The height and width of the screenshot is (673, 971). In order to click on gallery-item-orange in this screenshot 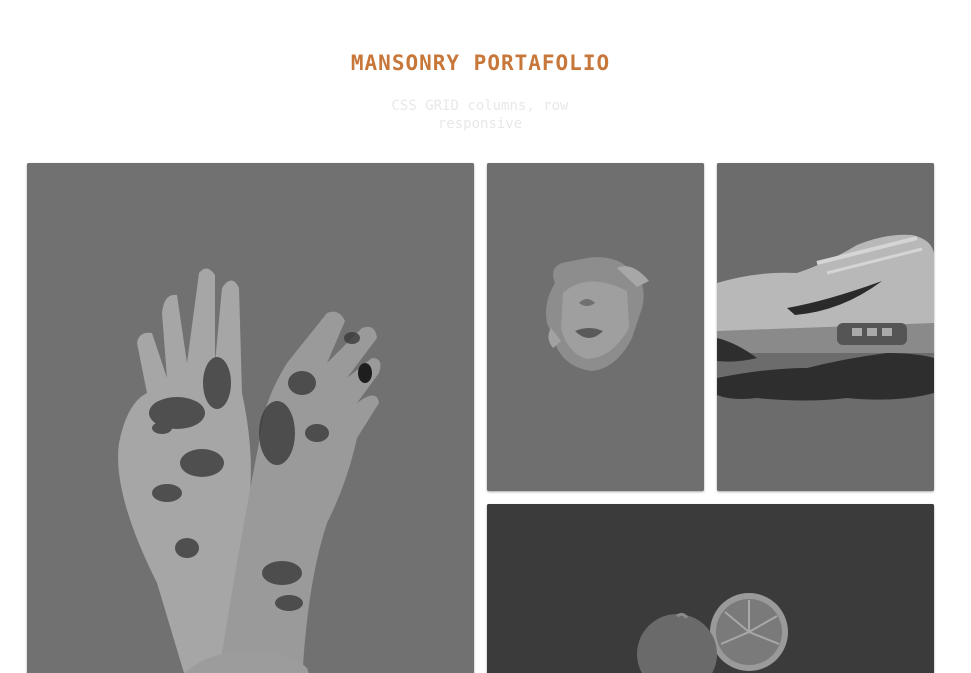, I will do `click(710, 588)`.